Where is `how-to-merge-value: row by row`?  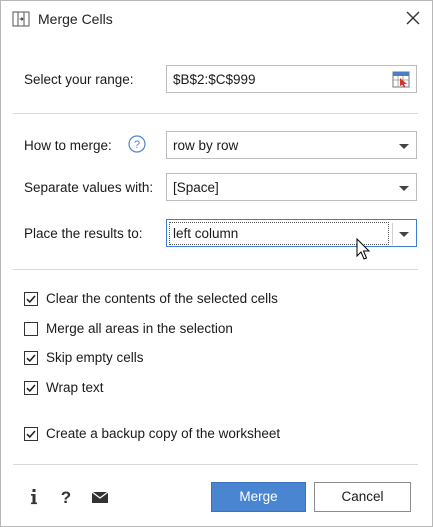 how-to-merge-value: row by row is located at coordinates (206, 145).